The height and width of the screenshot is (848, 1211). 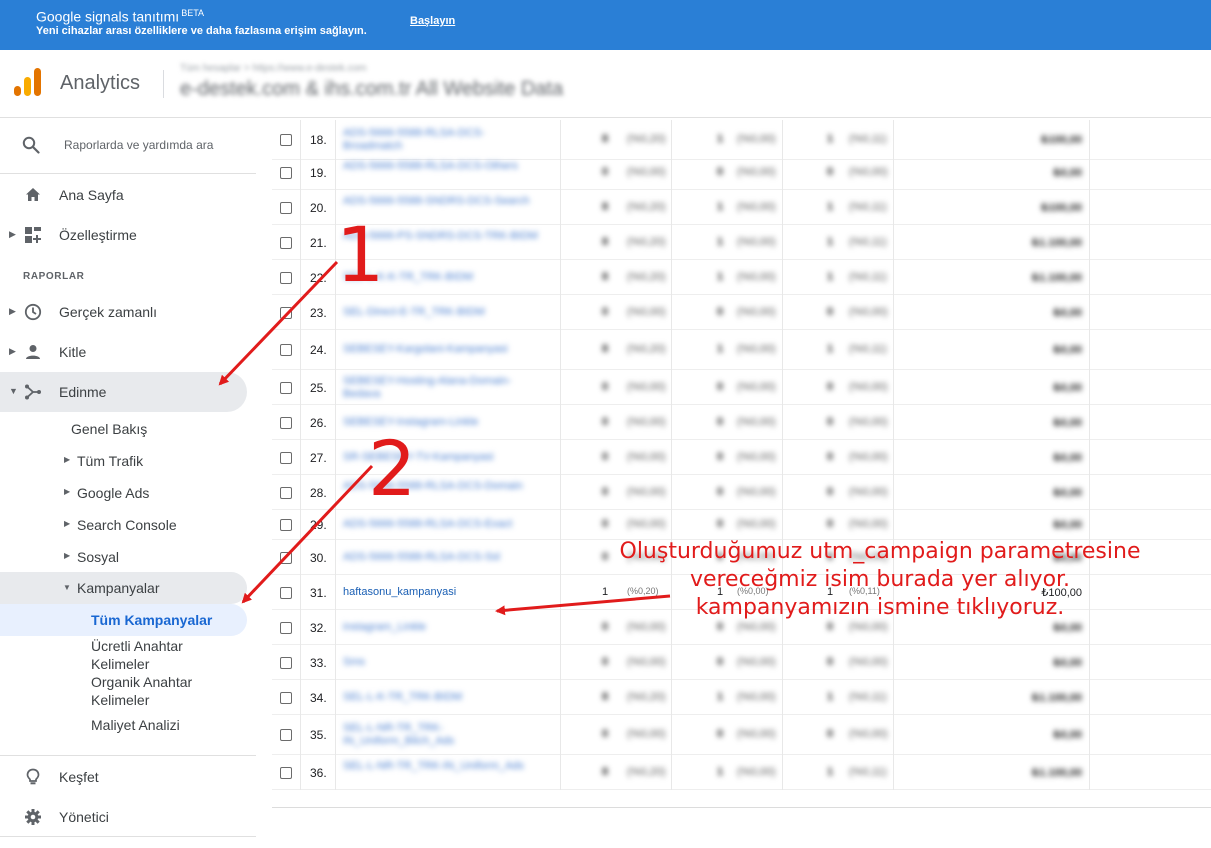 I want to click on campaign-name-link: SEBESEY-Hosting-Alana-Domain-Bedava, so click(x=443, y=388).